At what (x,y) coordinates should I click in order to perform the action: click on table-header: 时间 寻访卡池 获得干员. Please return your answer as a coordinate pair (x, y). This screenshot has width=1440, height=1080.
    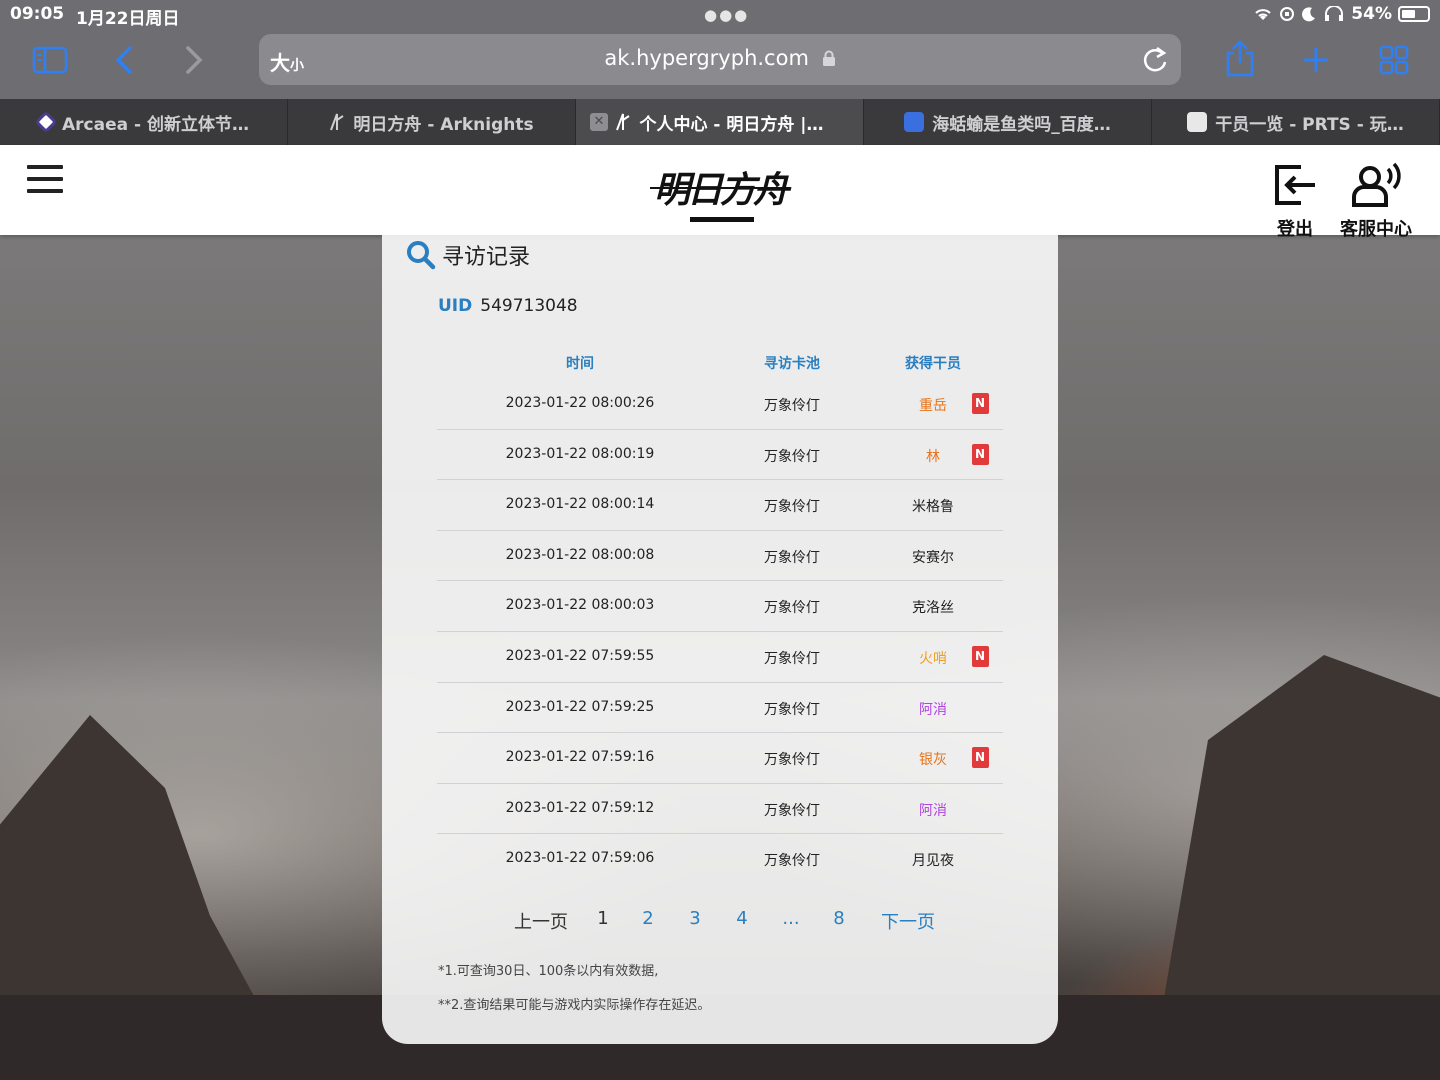
    Looking at the image, I should click on (720, 361).